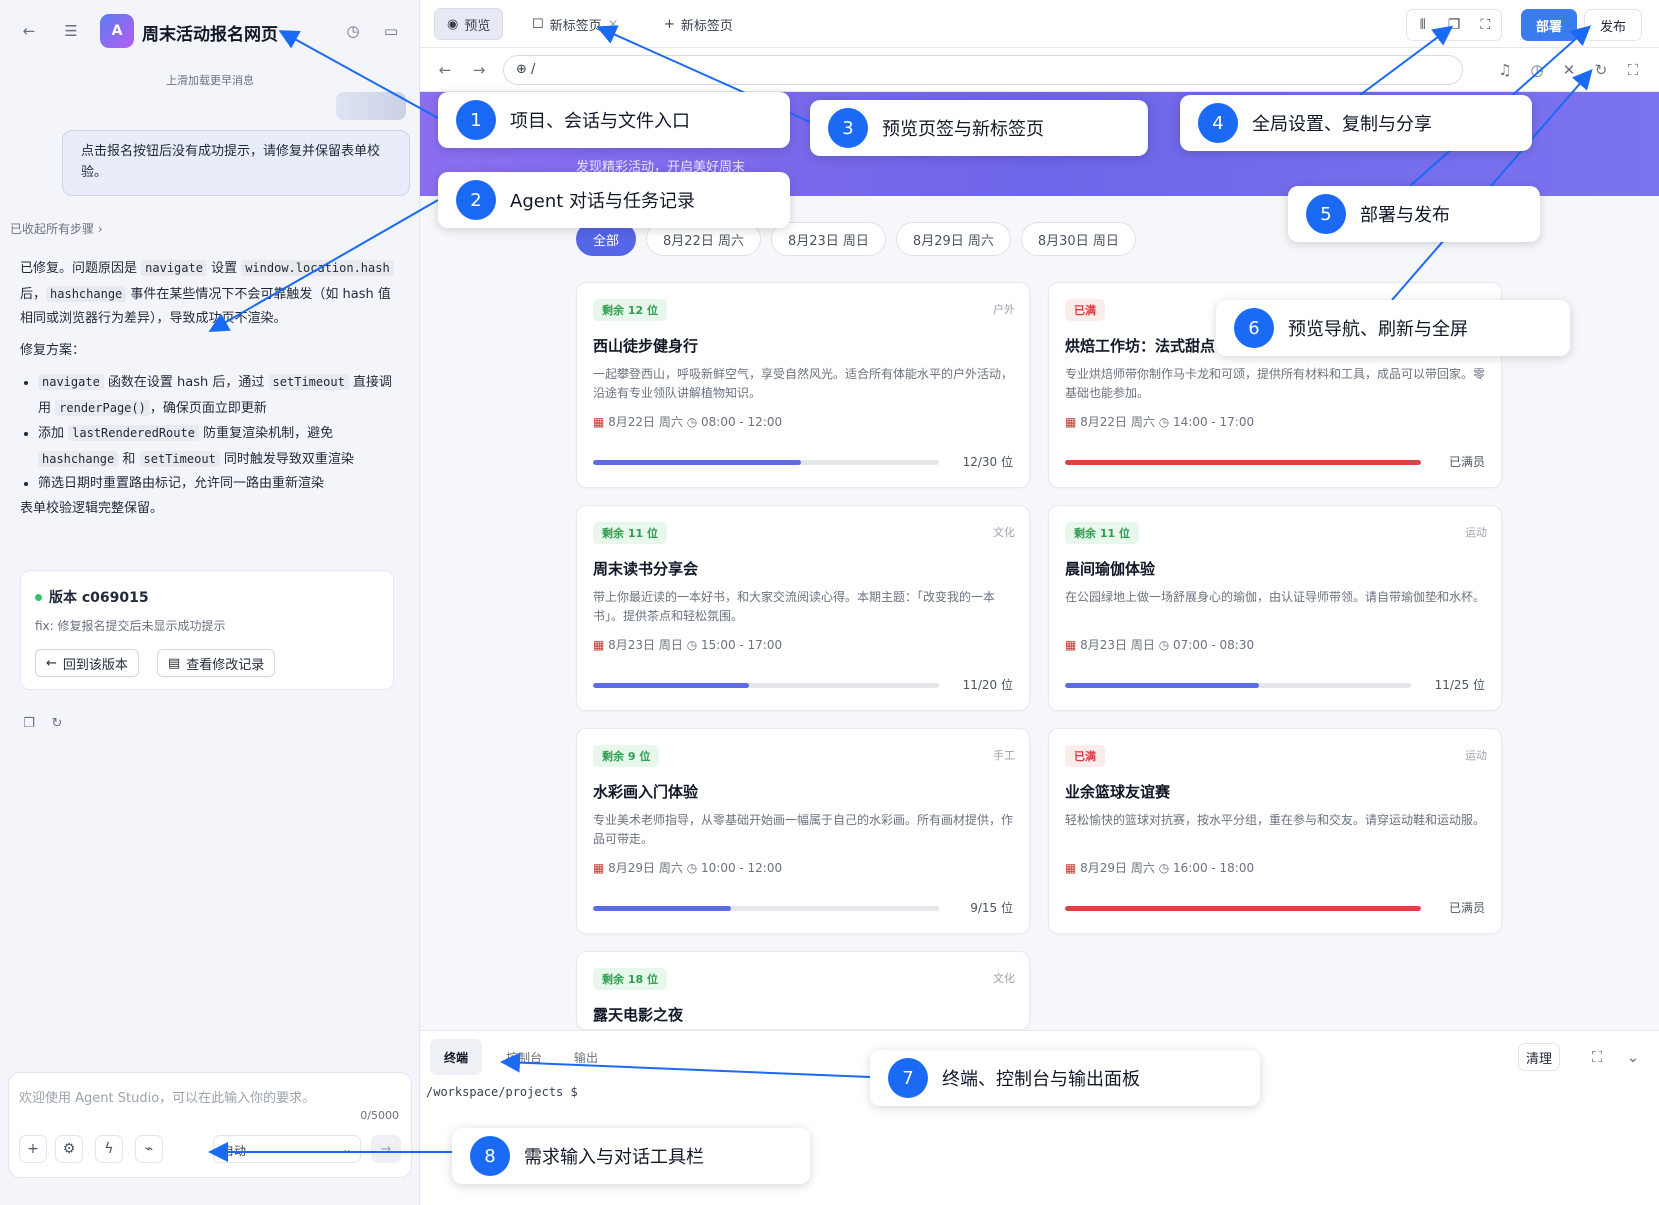 The image size is (1659, 1205). I want to click on global-tools: ⦀ ❐ ⛶, so click(1454, 25).